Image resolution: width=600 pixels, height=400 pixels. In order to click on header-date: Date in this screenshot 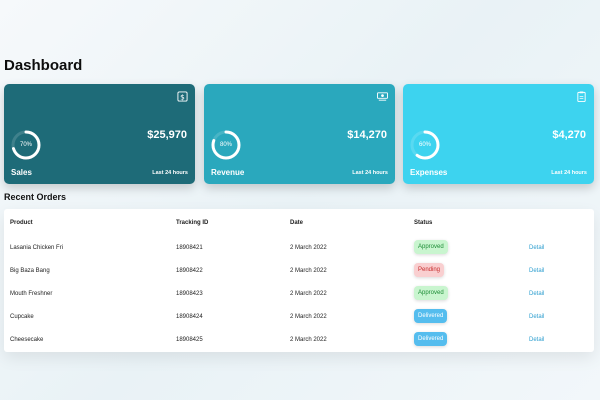, I will do `click(297, 223)`.